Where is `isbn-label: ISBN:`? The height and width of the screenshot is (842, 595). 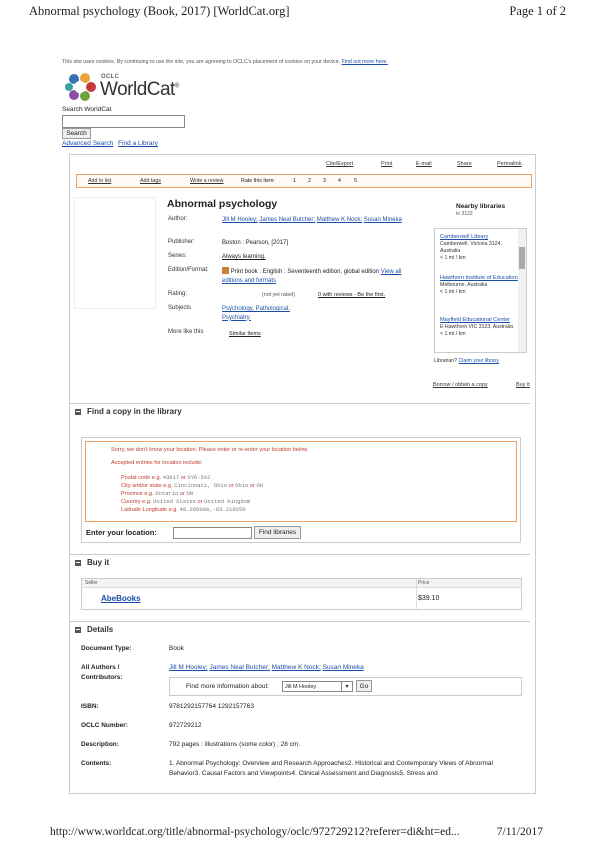 isbn-label: ISBN: is located at coordinates (90, 706).